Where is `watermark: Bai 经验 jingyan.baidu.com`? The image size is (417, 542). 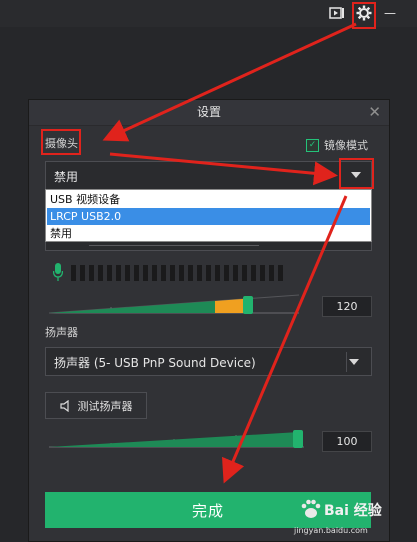
watermark: Bai 经验 jingyan.baidu.com is located at coordinates (353, 518).